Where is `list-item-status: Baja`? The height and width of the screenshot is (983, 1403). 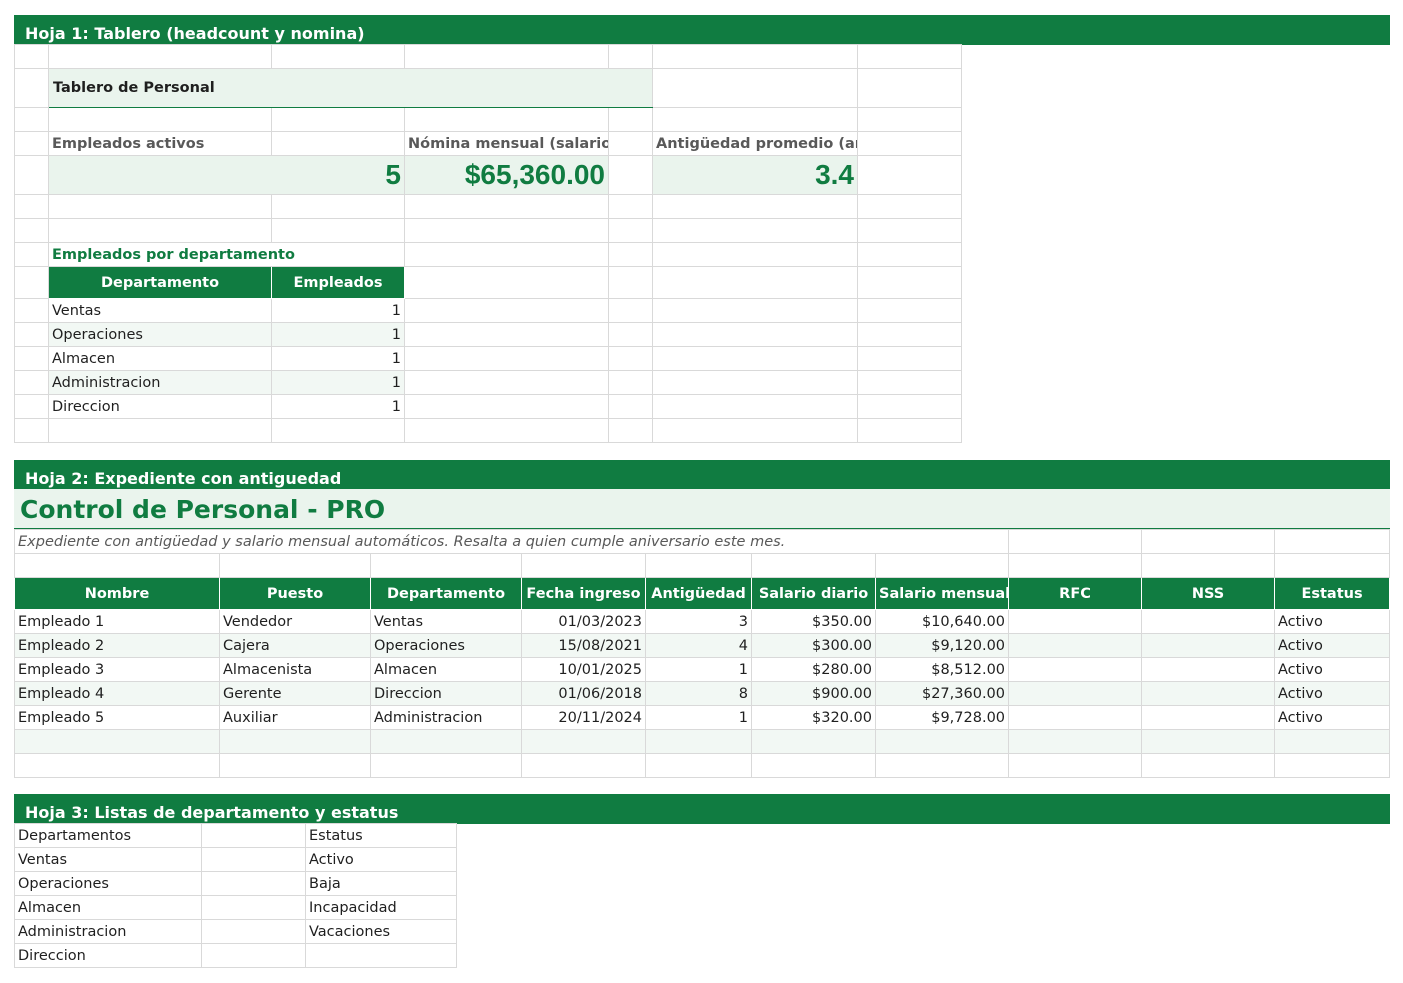
list-item-status: Baja is located at coordinates (381, 883).